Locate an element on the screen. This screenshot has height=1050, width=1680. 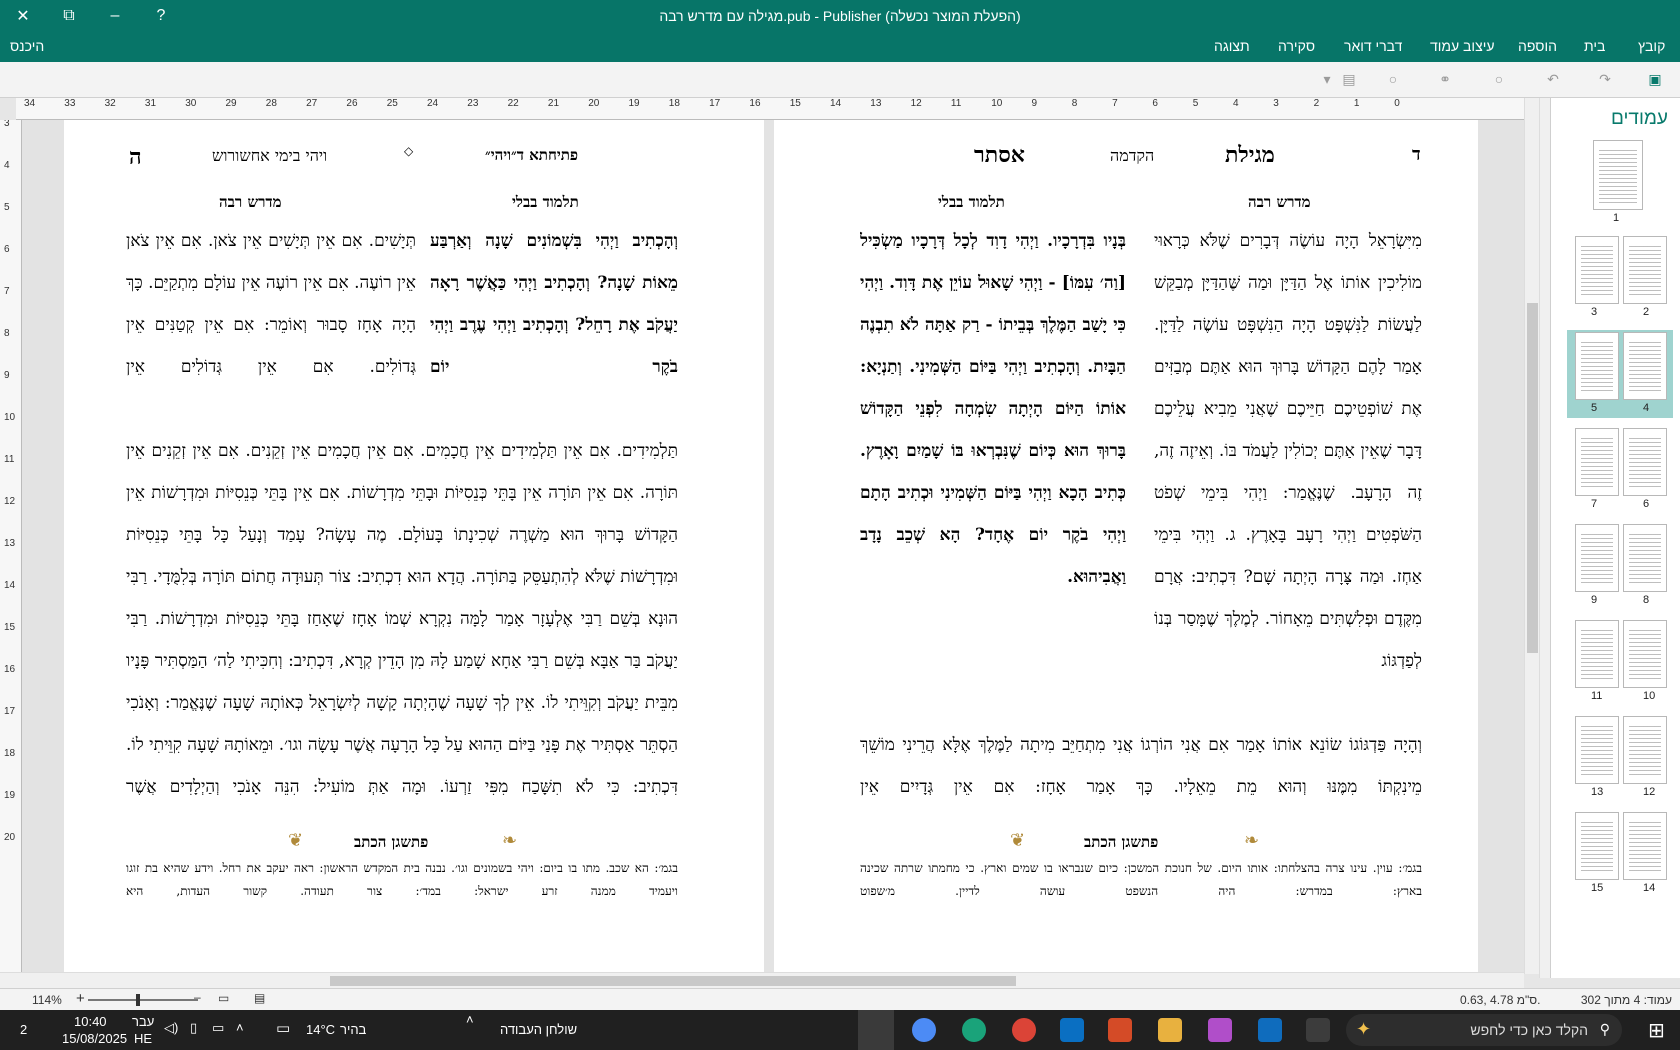
store-icon is located at coordinates (1120, 1030).